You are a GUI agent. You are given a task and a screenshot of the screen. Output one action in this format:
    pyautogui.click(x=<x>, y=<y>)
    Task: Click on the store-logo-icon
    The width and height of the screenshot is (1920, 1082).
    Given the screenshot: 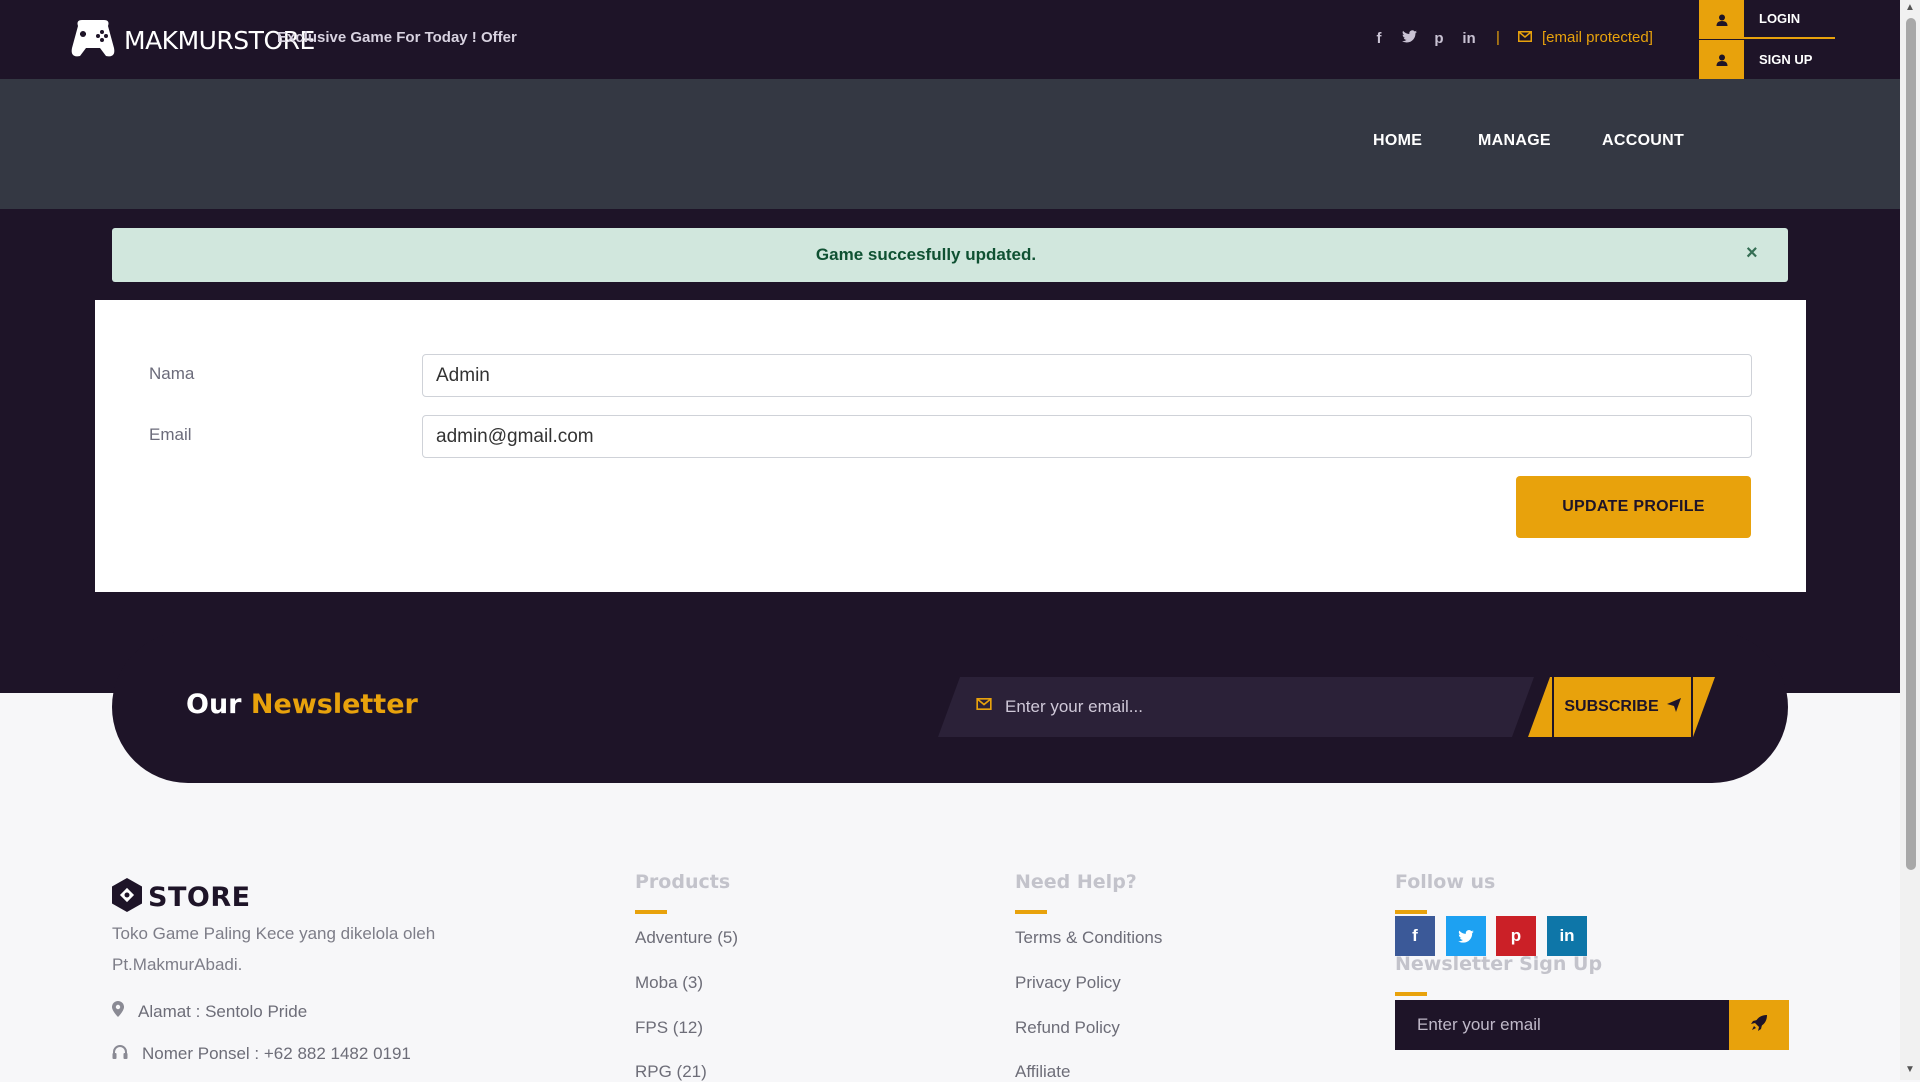 What is the action you would take?
    pyautogui.click(x=127, y=897)
    